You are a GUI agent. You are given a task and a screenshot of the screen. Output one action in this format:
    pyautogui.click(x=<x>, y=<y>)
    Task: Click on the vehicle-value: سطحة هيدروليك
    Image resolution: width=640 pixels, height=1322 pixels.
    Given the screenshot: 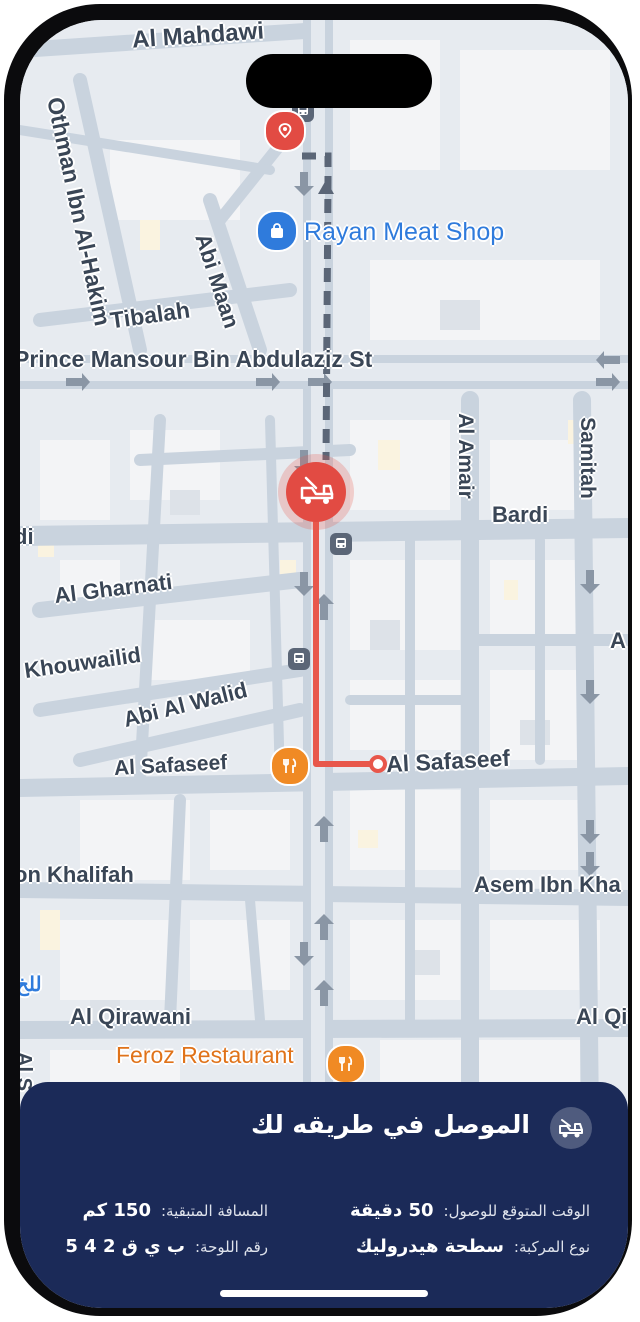 What is the action you would take?
    pyautogui.click(x=429, y=1246)
    